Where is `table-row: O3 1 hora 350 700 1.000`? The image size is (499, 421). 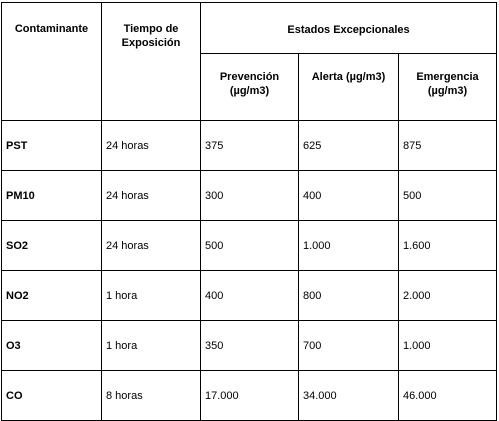 table-row: O3 1 hora 350 700 1.000 is located at coordinates (249, 345).